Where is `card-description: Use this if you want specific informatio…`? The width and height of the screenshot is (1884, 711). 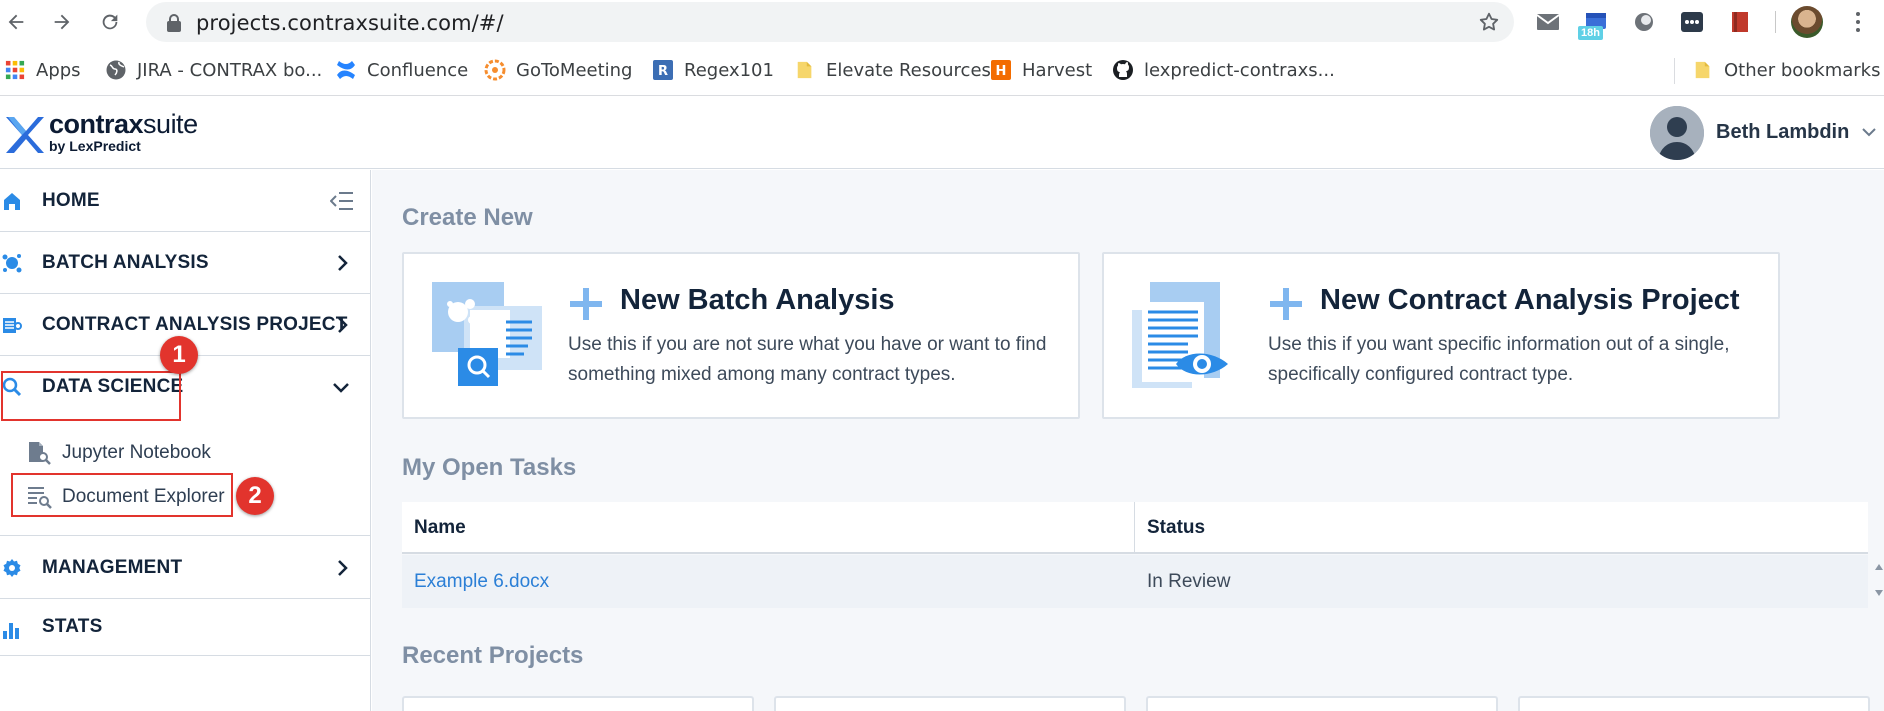
card-description: Use this if you want specific informatio… is located at coordinates (1499, 359).